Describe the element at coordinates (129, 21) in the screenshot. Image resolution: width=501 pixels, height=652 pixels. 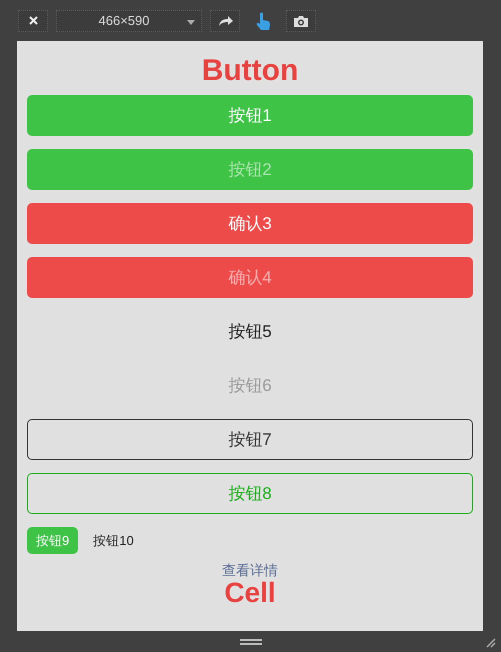
I see `device-size-select: 466×590` at that location.